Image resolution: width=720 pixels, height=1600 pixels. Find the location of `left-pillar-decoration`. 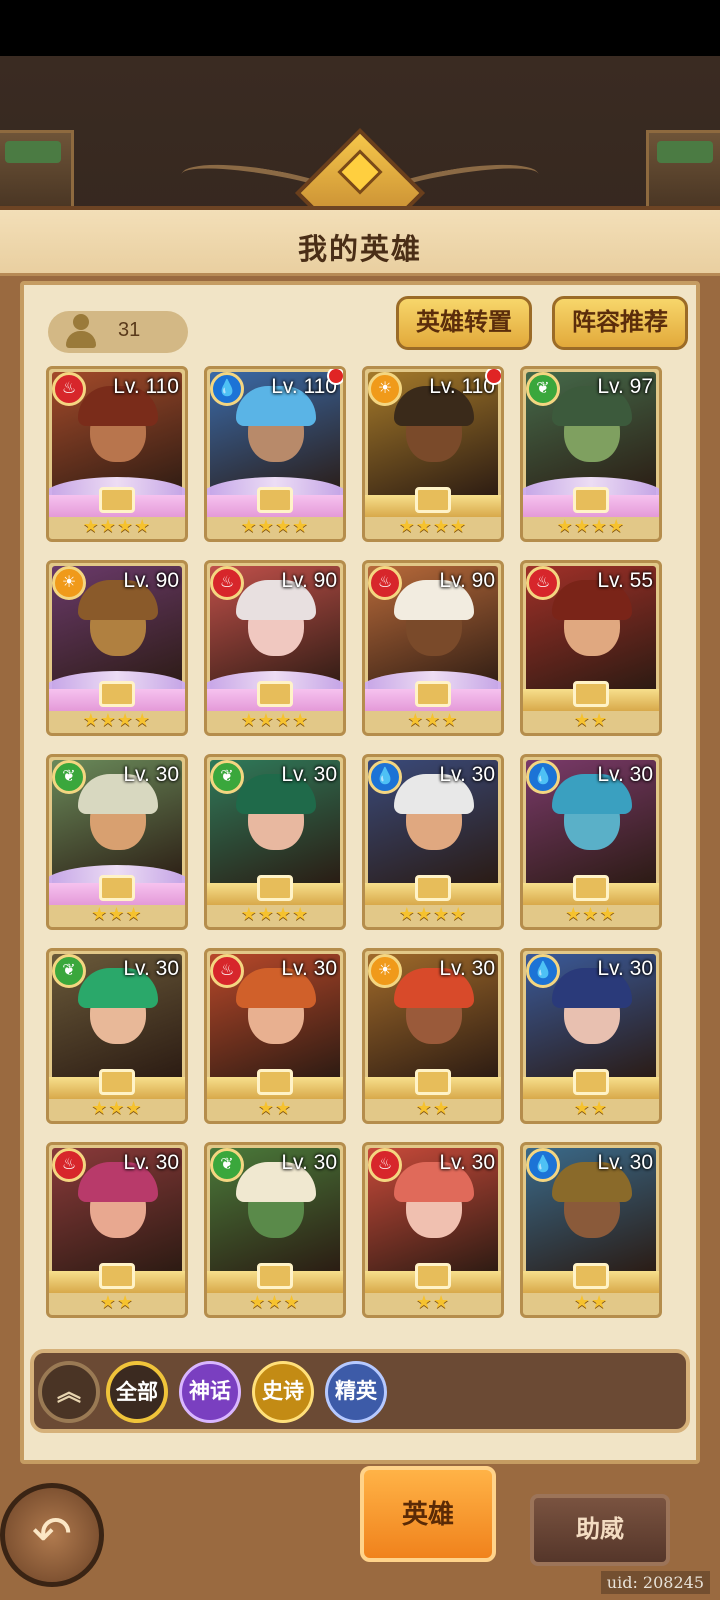

left-pillar-decoration is located at coordinates (37, 170).